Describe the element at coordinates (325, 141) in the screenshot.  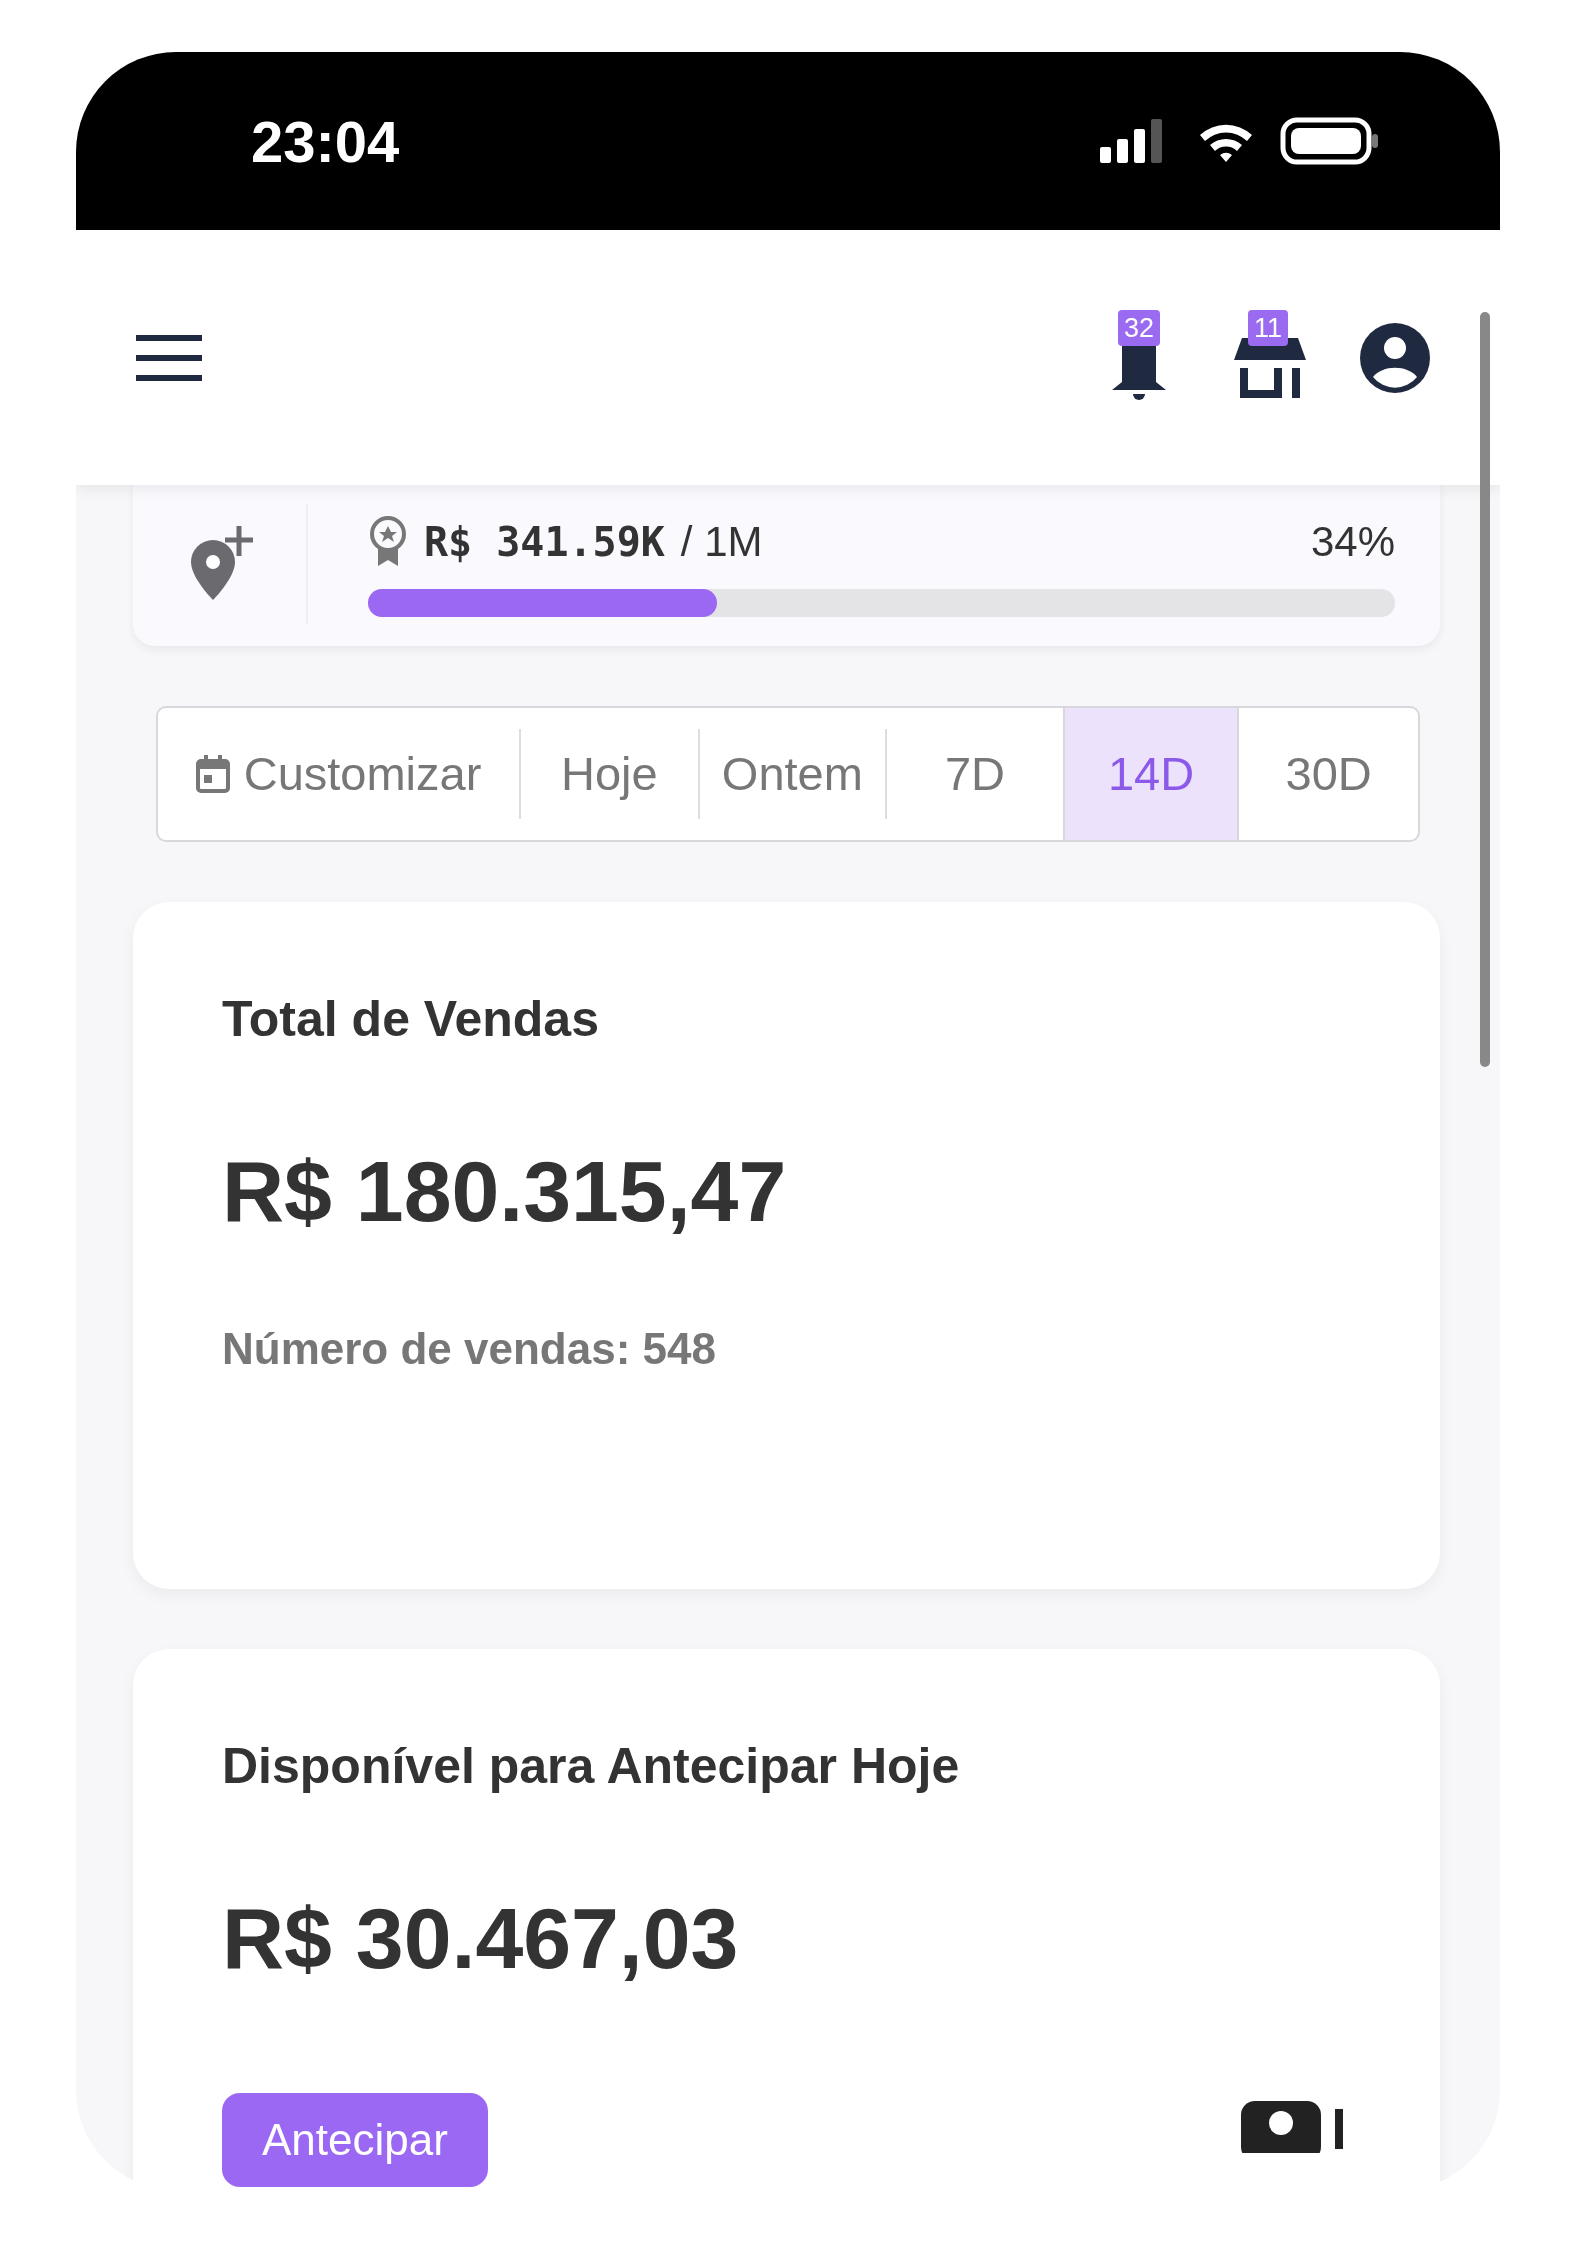
I see `status-time: 23:04` at that location.